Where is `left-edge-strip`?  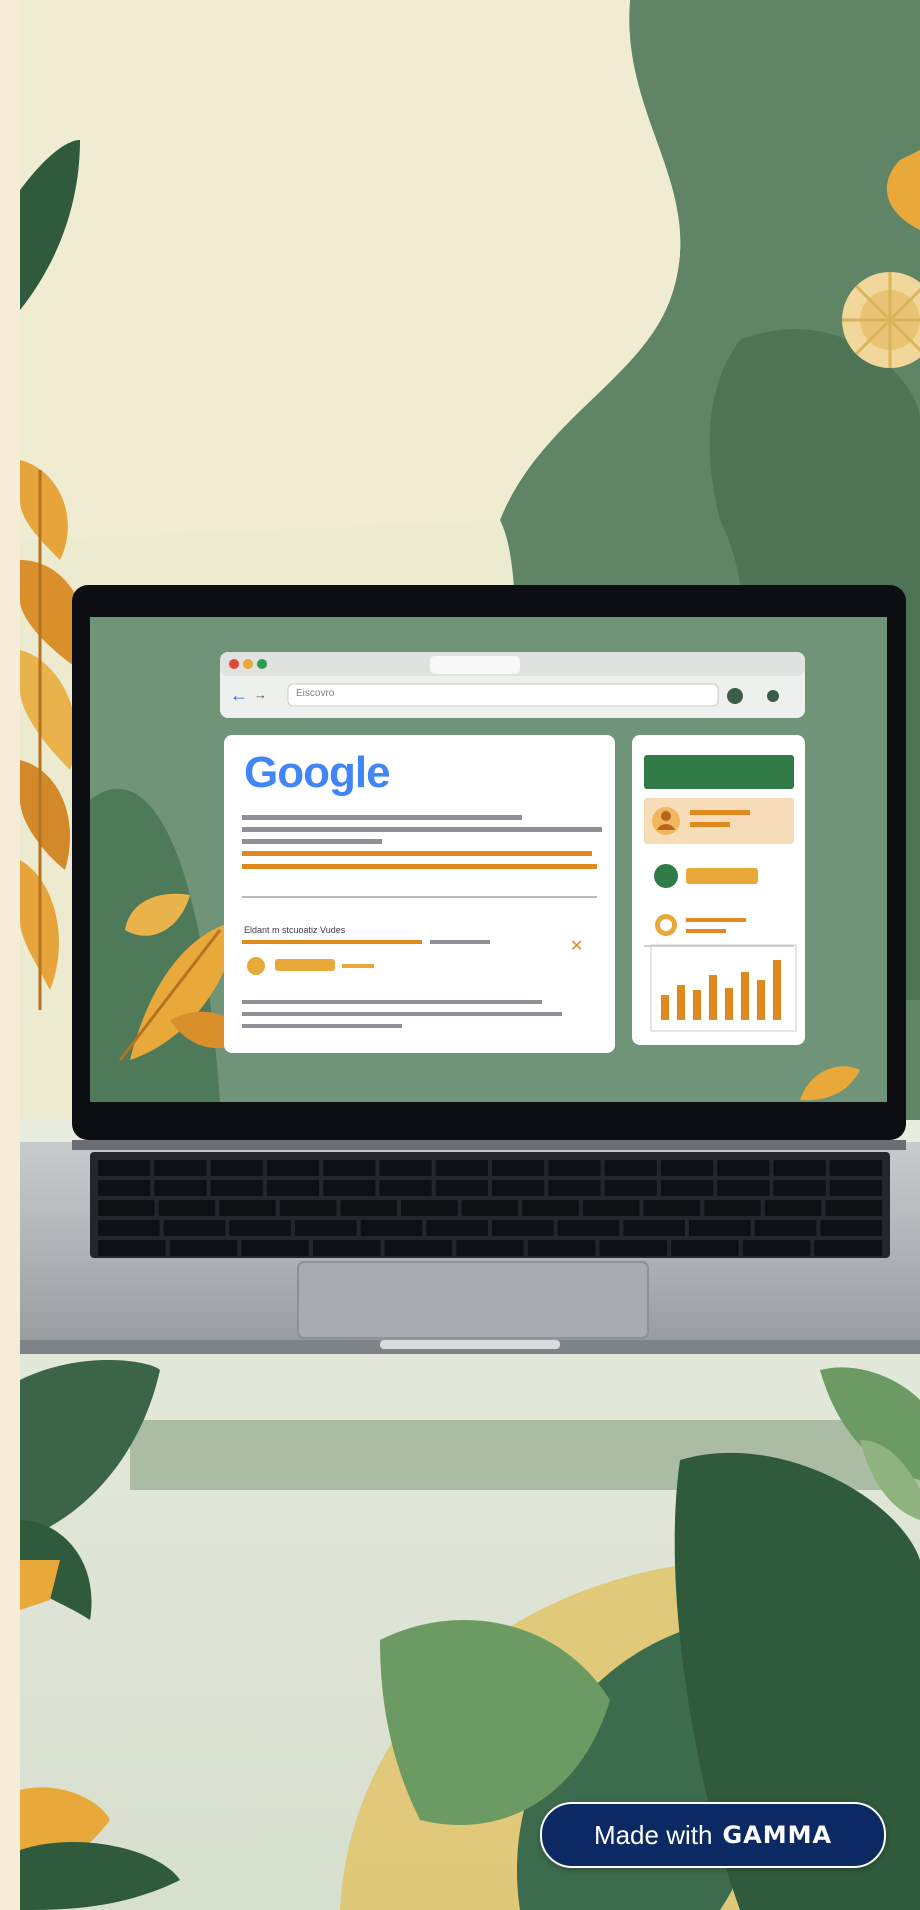
left-edge-strip is located at coordinates (10, 955).